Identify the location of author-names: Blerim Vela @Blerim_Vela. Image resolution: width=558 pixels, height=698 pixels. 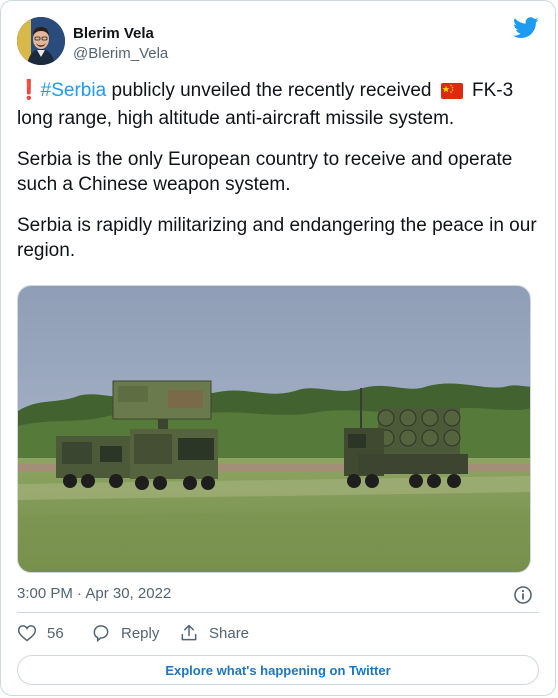
(120, 44).